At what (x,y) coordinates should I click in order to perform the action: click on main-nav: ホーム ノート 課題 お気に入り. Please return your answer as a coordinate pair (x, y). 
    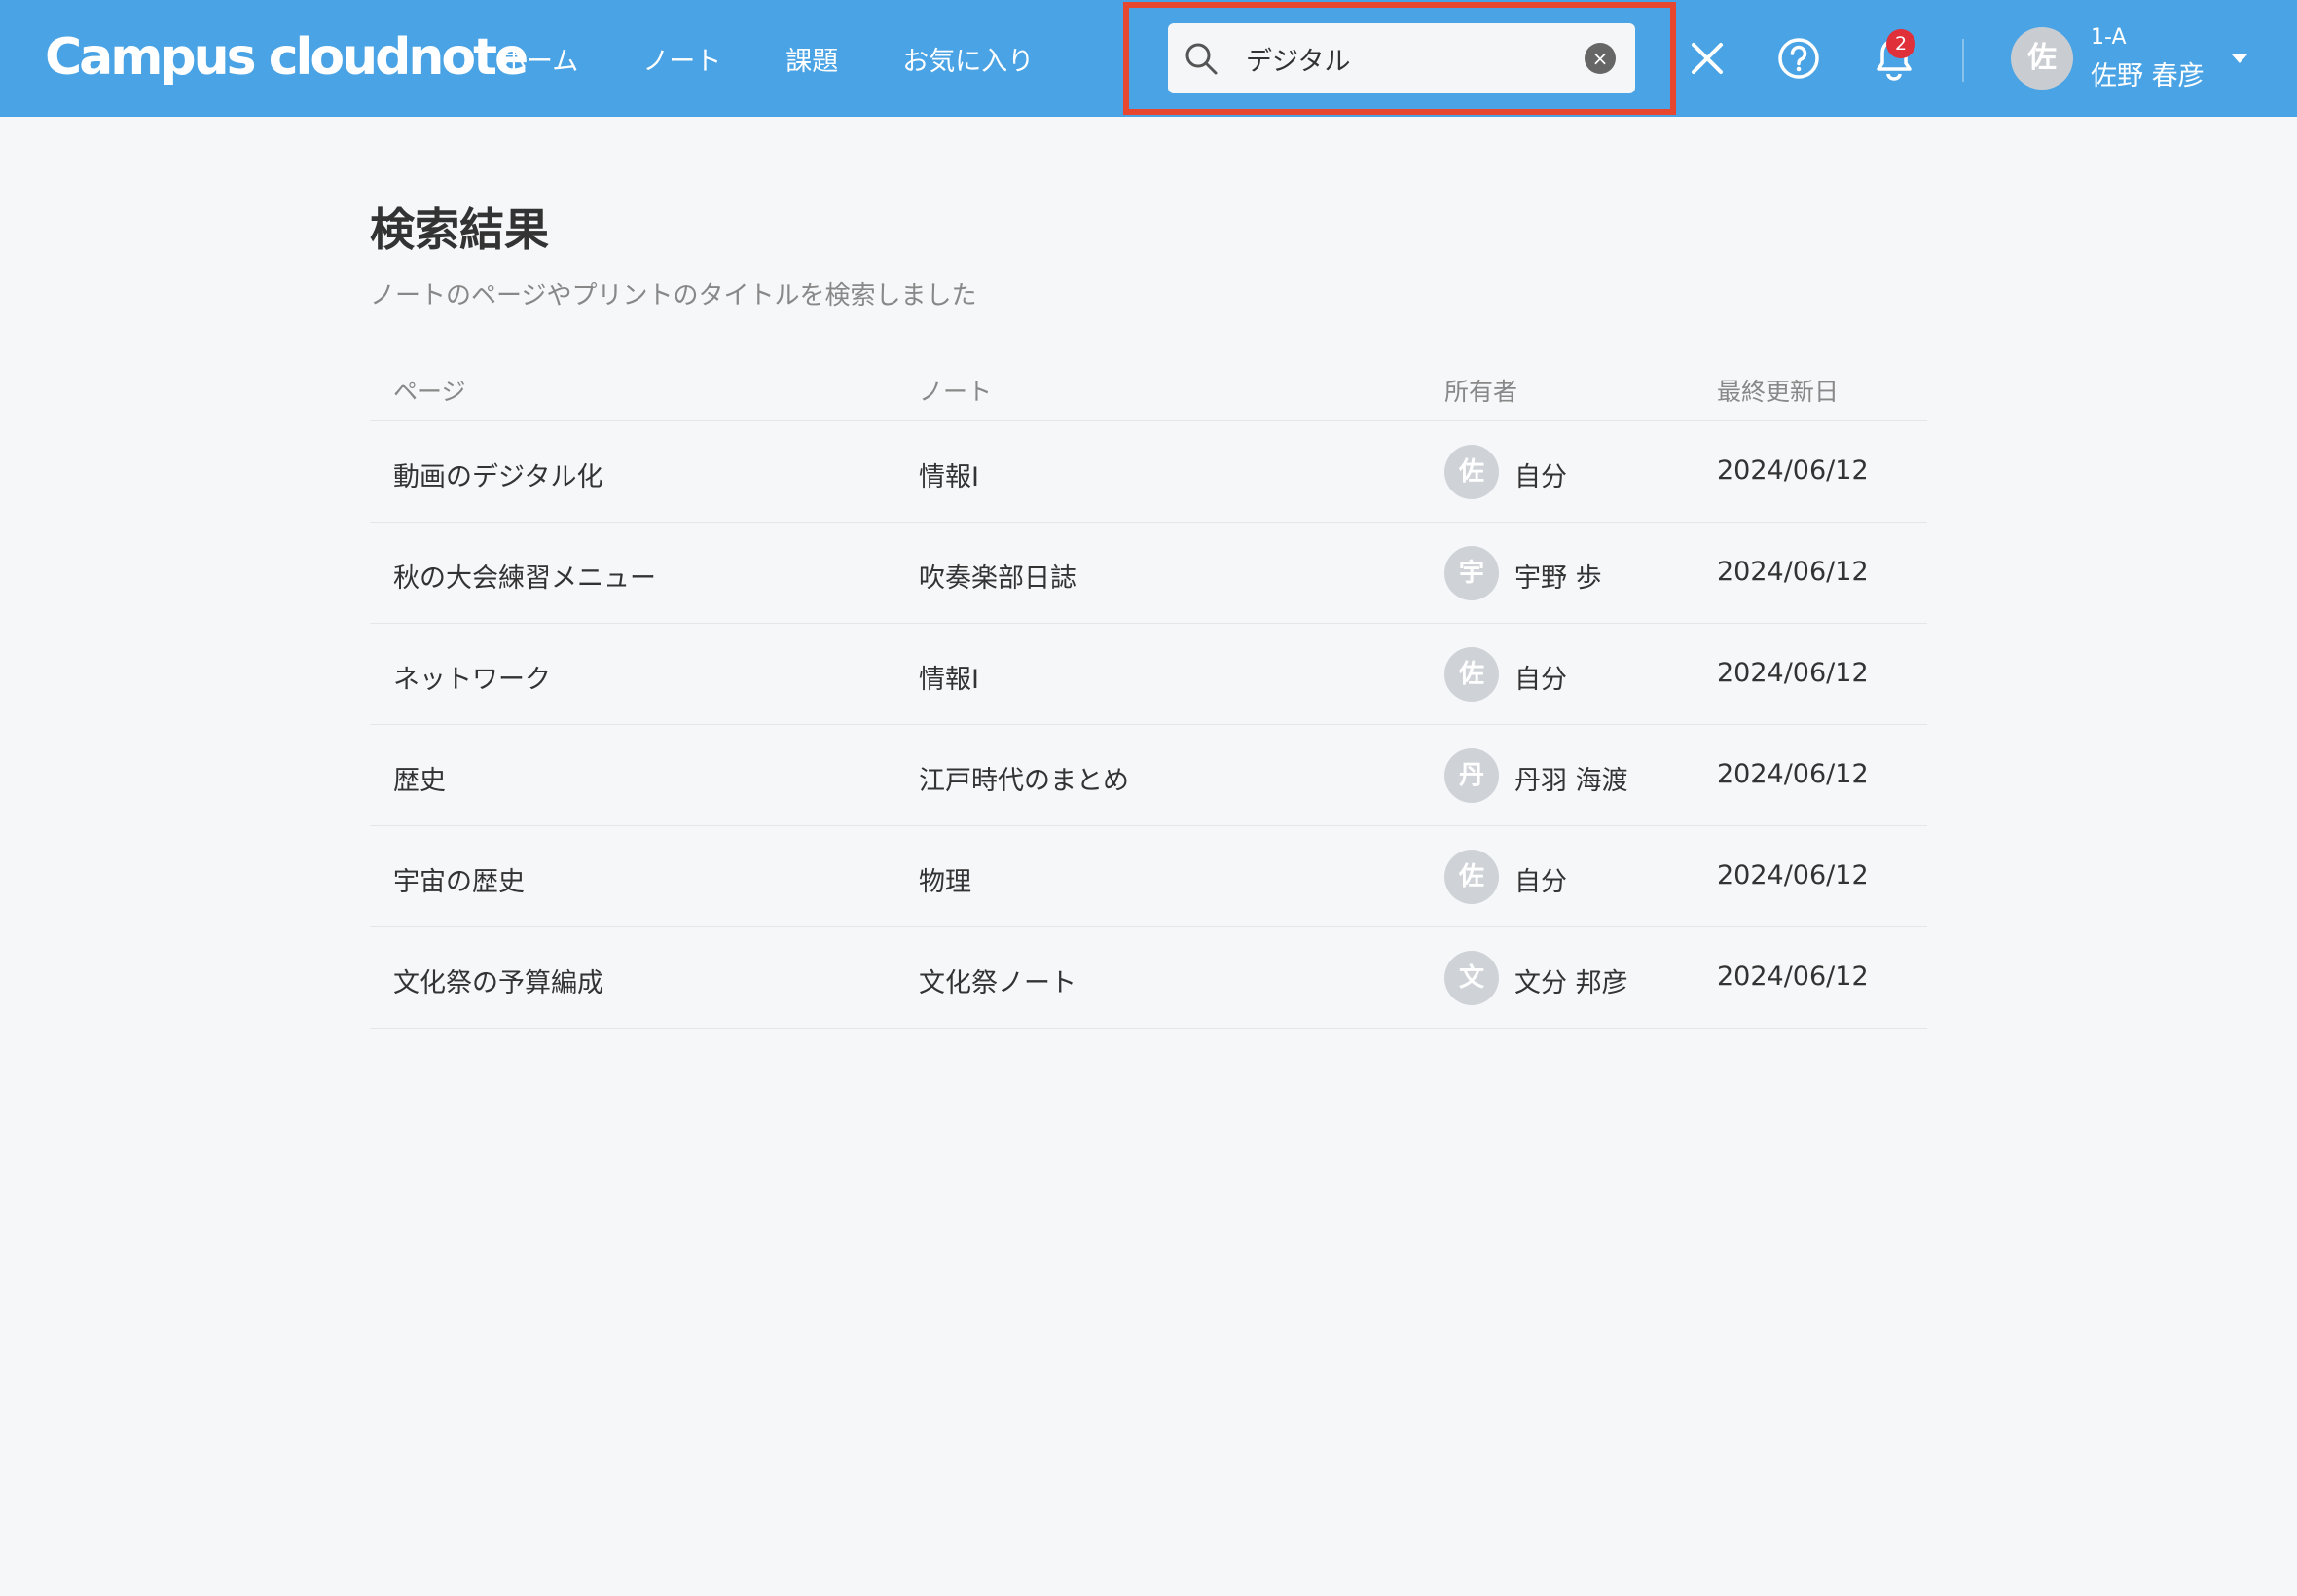
    Looking at the image, I should click on (799, 58).